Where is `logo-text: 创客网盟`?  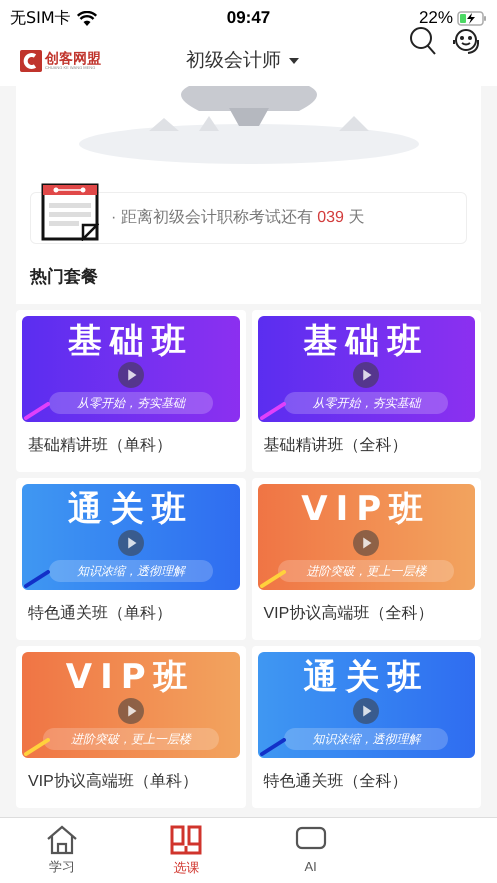 logo-text: 创客网盟 is located at coordinates (73, 59).